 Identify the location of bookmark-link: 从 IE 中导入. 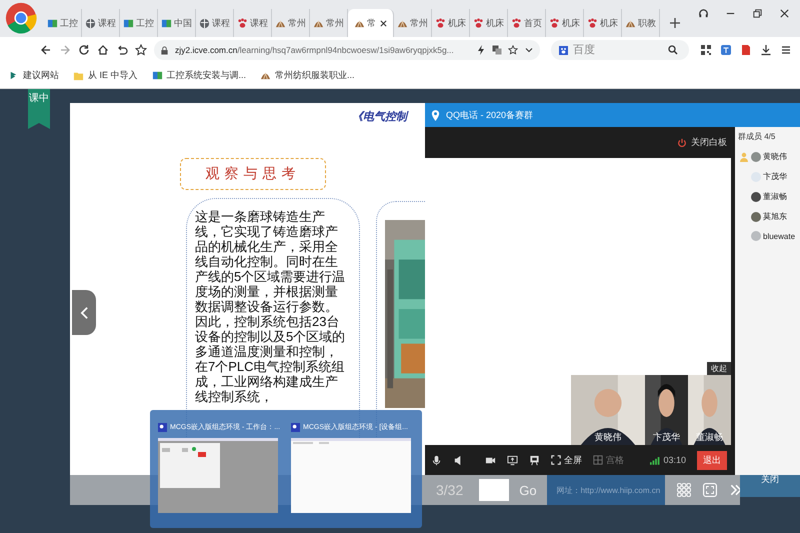
(113, 75).